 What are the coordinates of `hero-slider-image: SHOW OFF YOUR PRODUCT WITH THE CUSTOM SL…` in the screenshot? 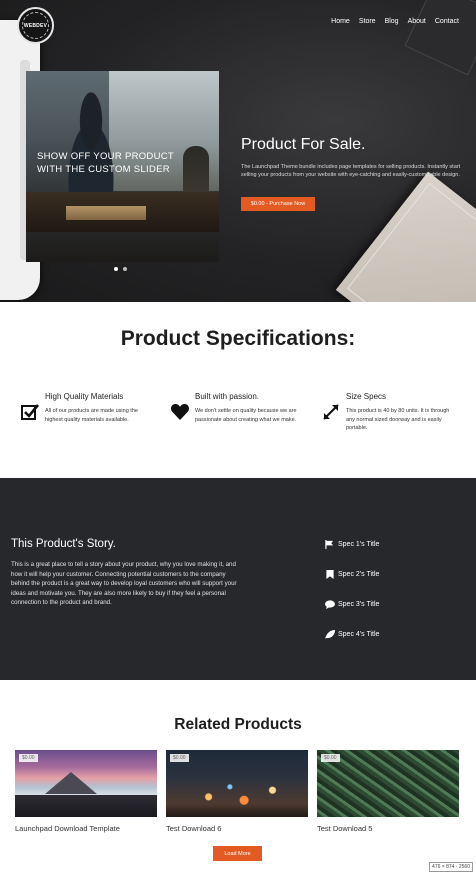 It's located at (122, 166).